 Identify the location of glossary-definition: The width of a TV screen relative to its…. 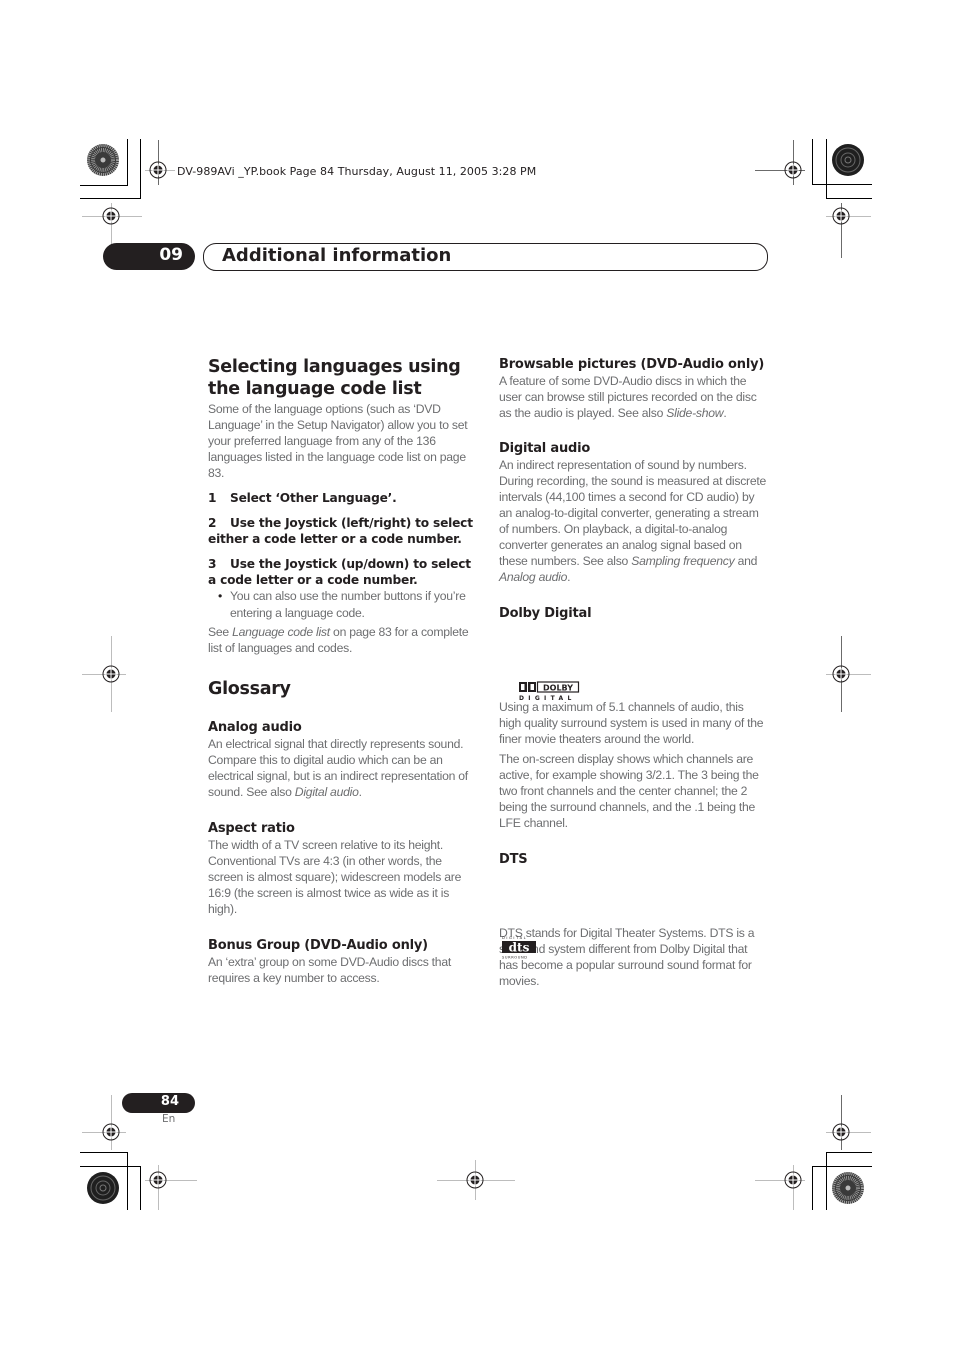
(335, 877).